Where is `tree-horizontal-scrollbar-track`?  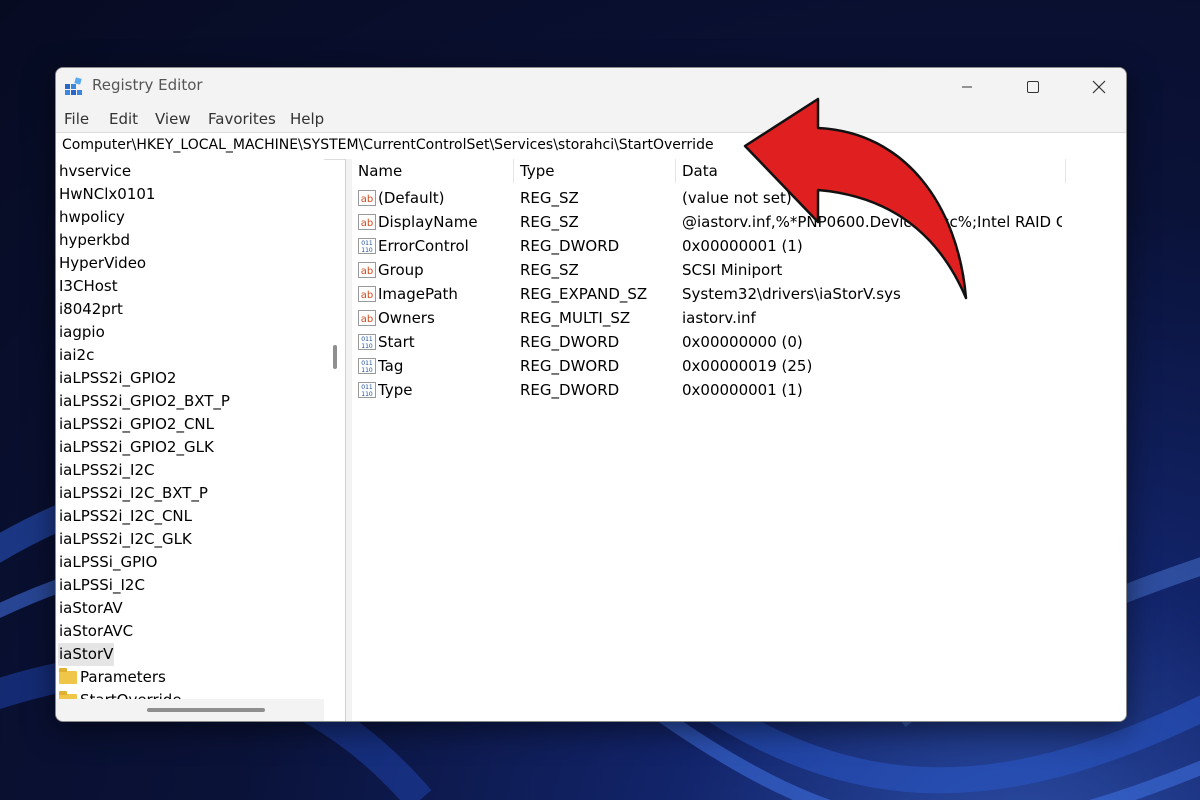 tree-horizontal-scrollbar-track is located at coordinates (190, 710).